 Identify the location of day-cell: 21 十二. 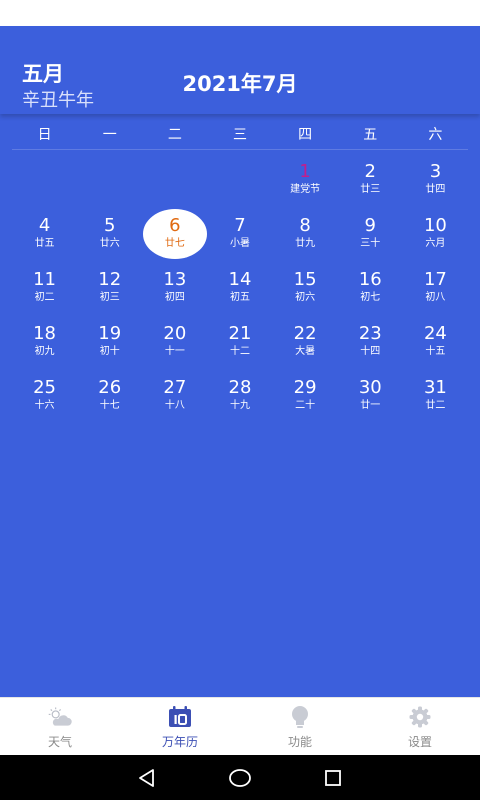
(239, 339).